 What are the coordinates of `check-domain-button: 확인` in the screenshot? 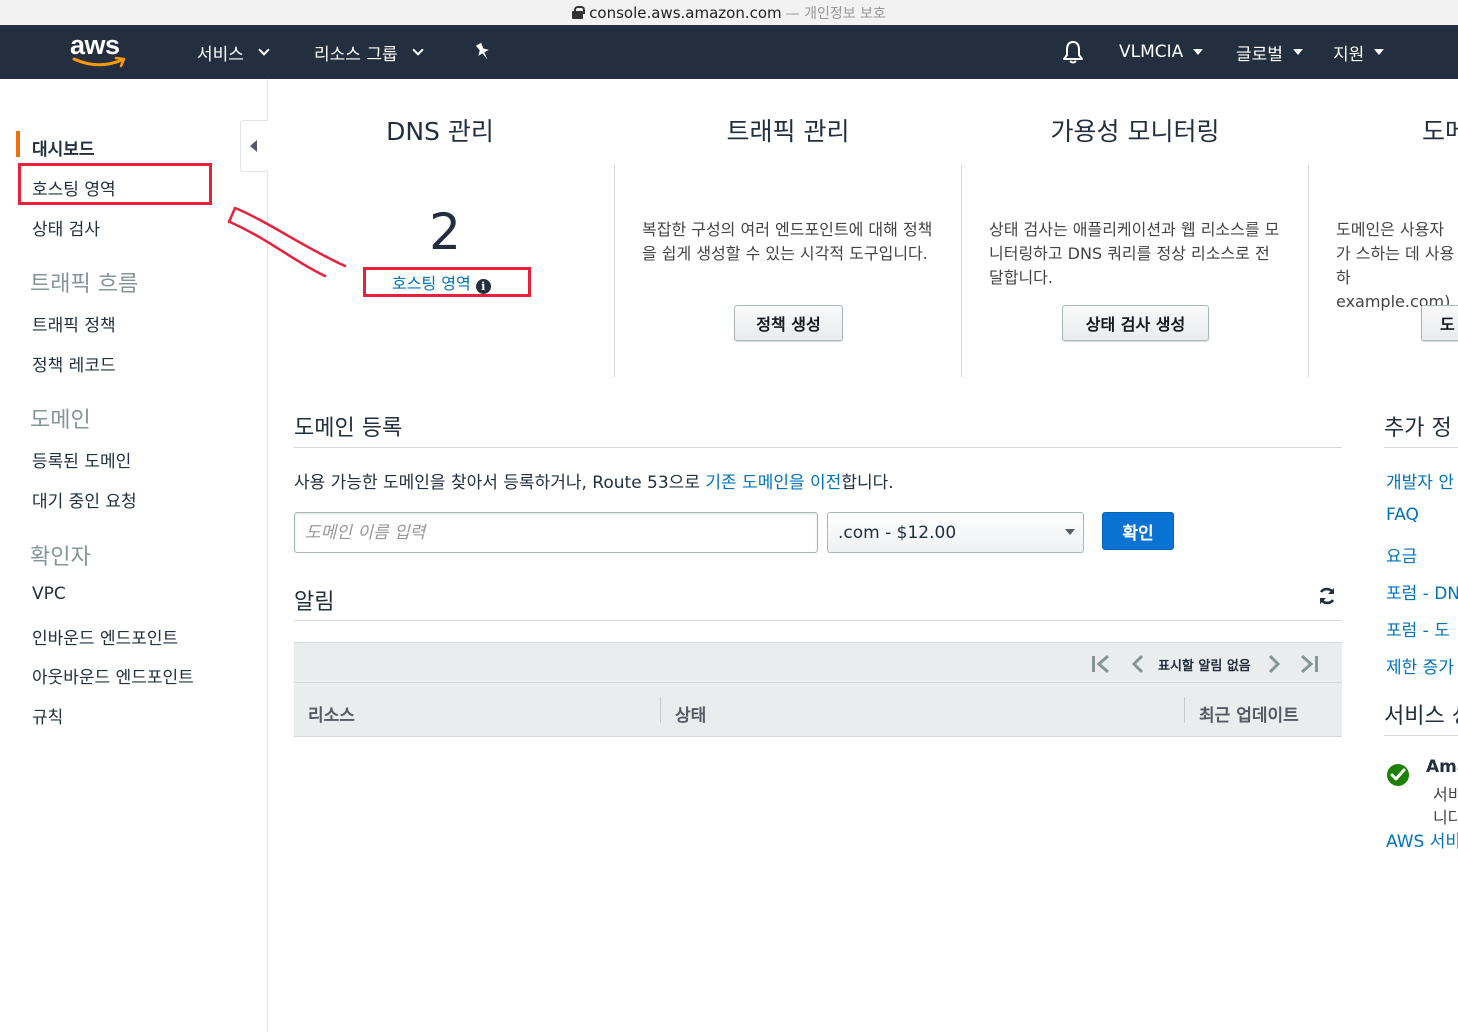 It's located at (1138, 531).